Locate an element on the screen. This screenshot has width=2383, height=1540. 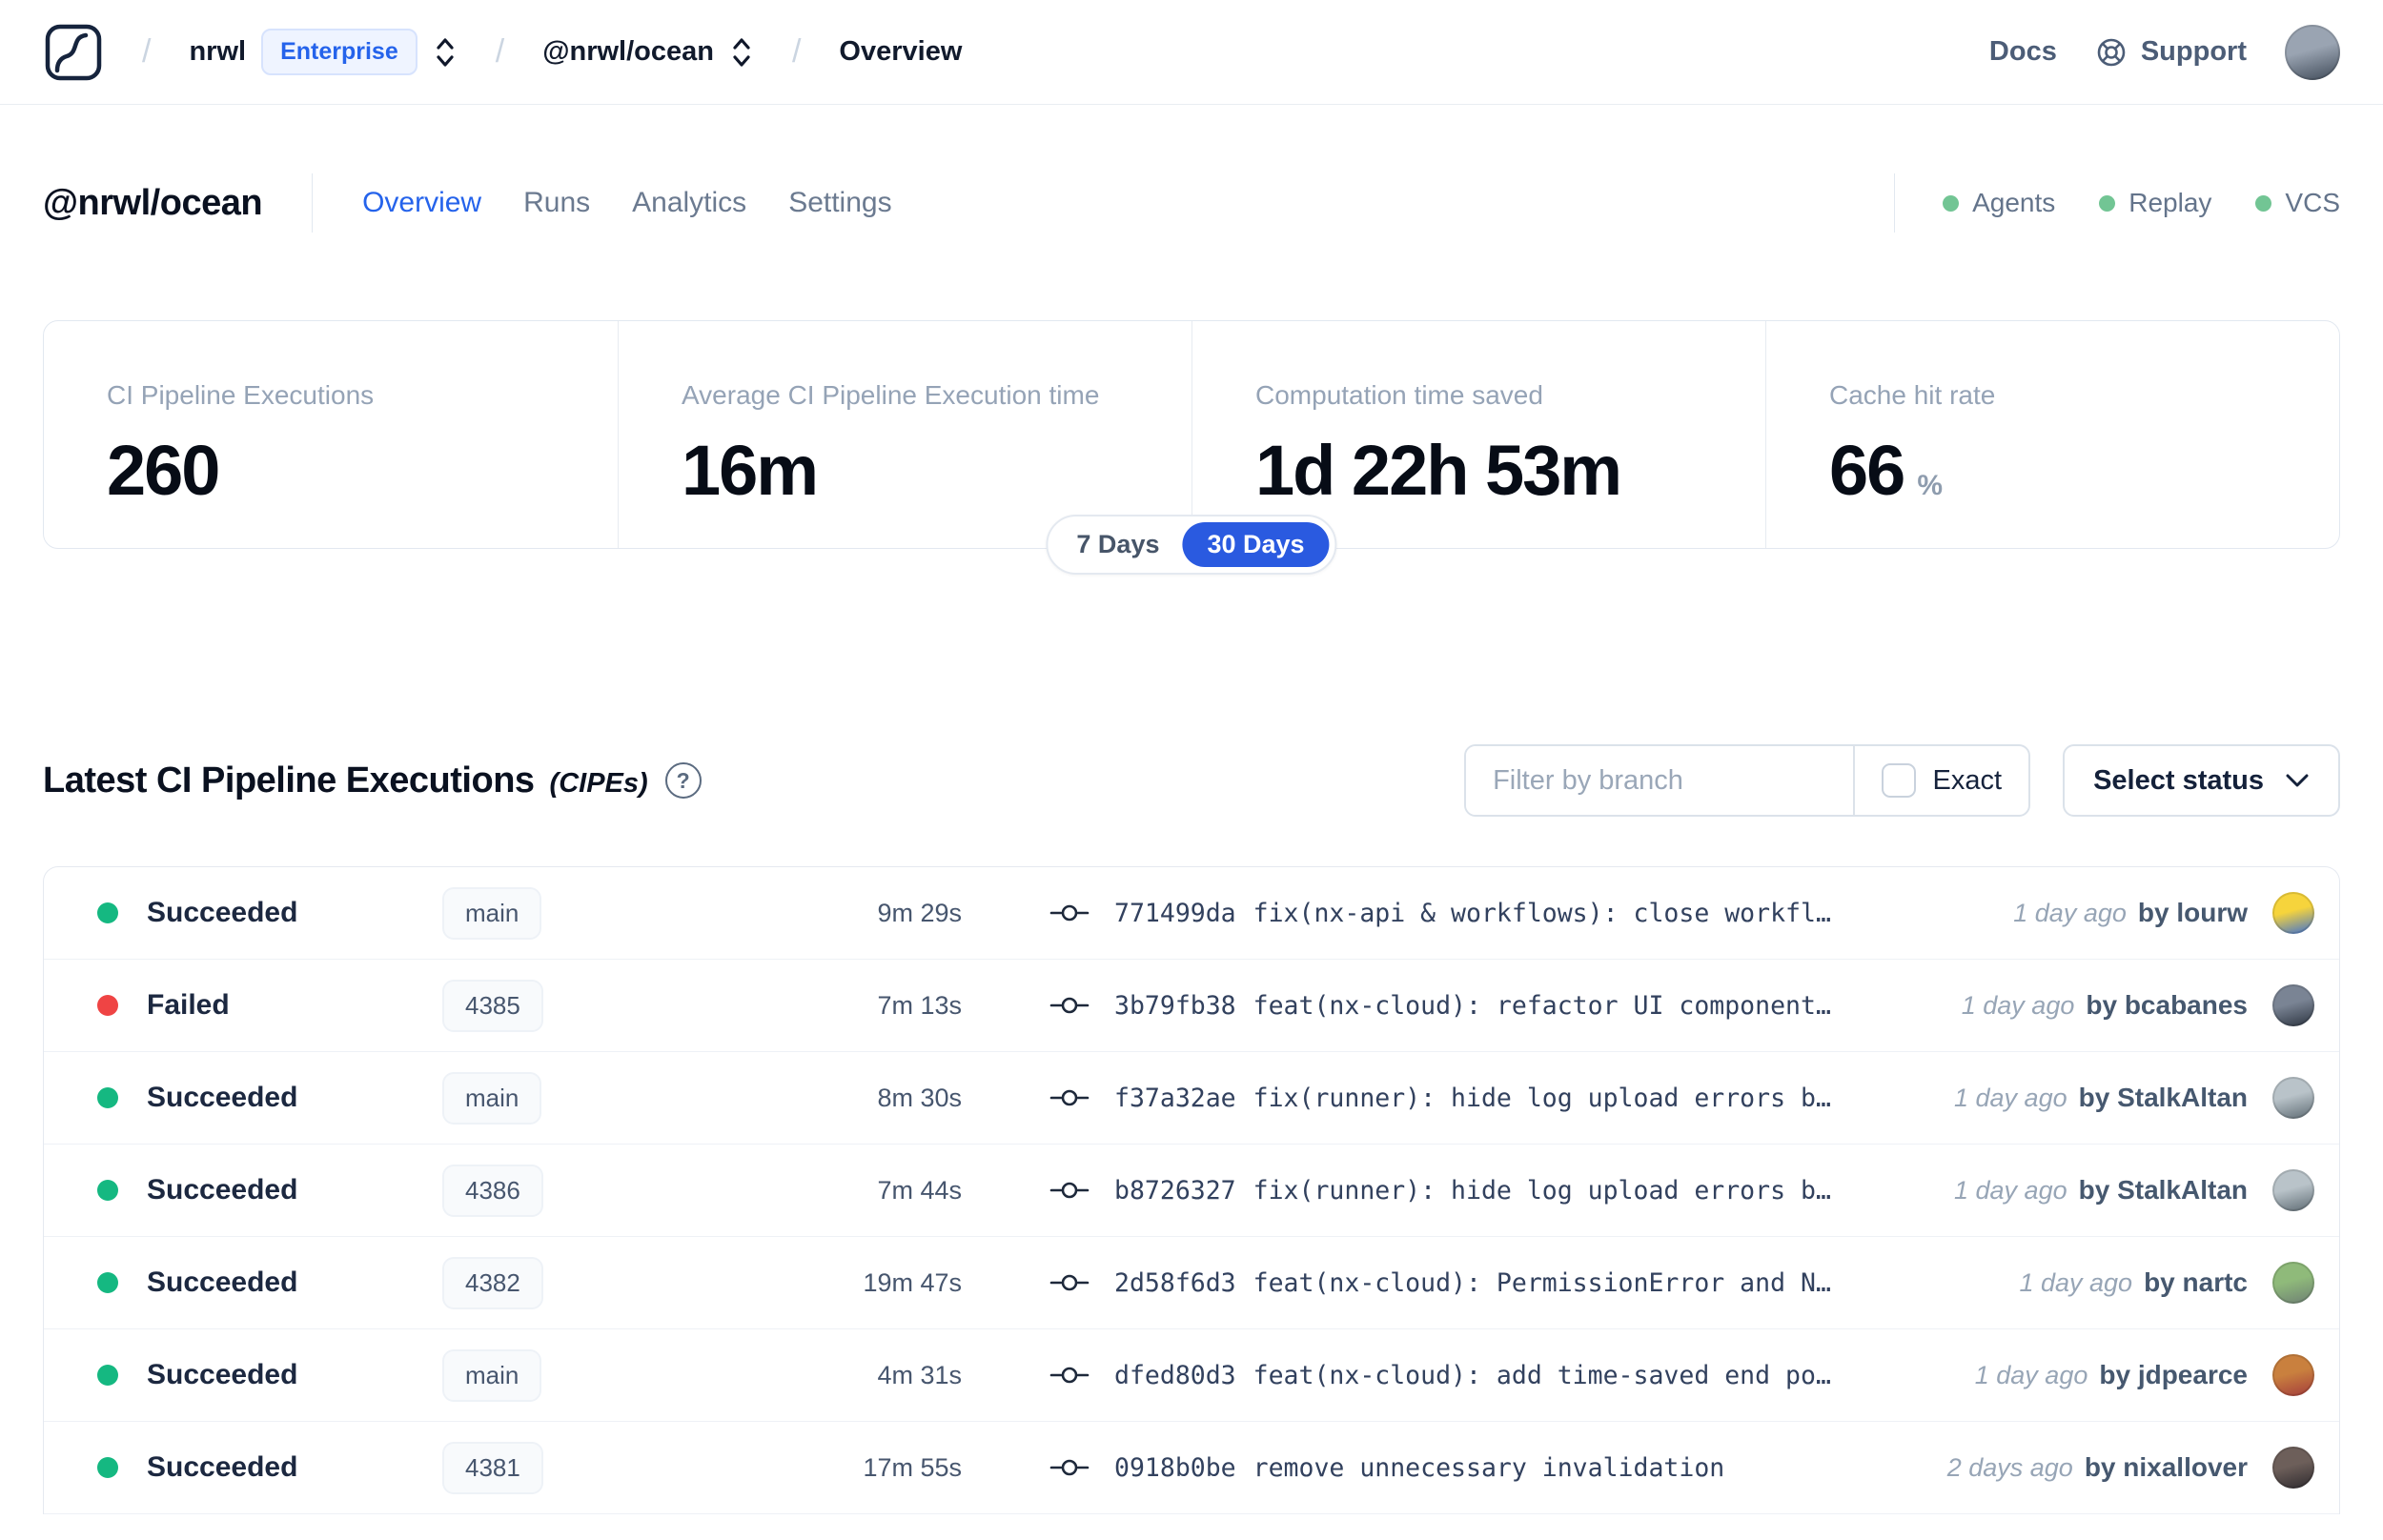
duration-label: 7m 13s is located at coordinates (919, 1005).